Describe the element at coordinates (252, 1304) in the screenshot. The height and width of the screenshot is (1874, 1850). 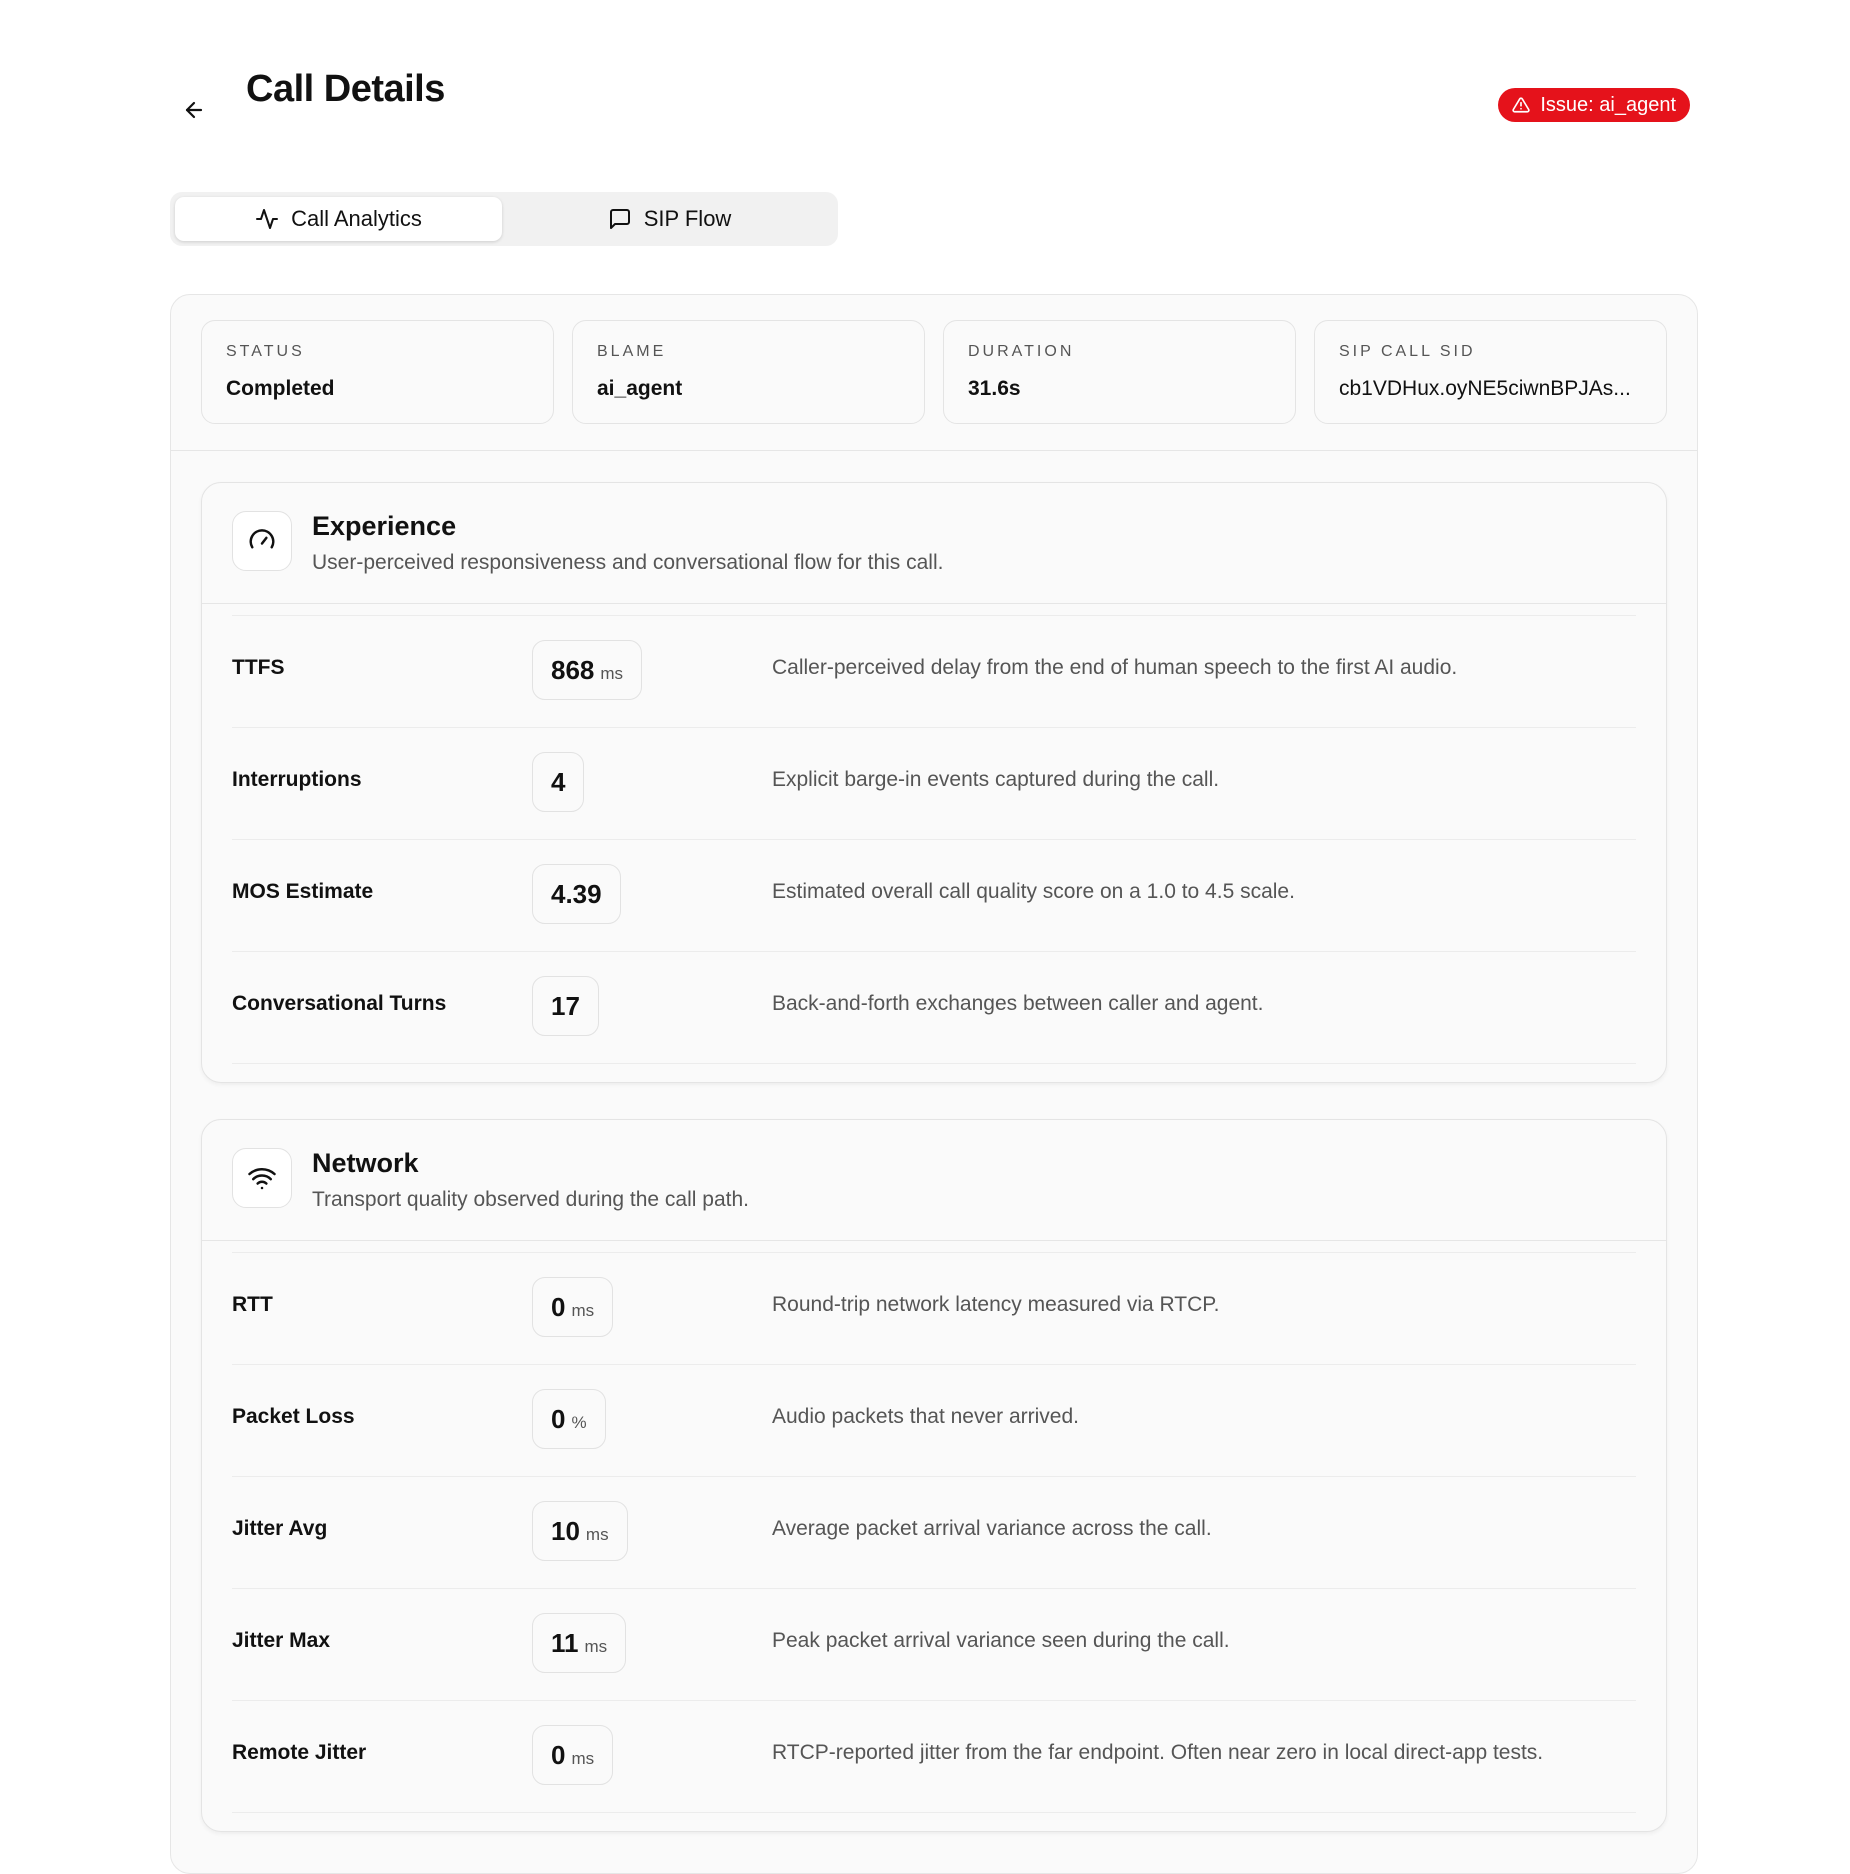
I see `metric-name: RTT` at that location.